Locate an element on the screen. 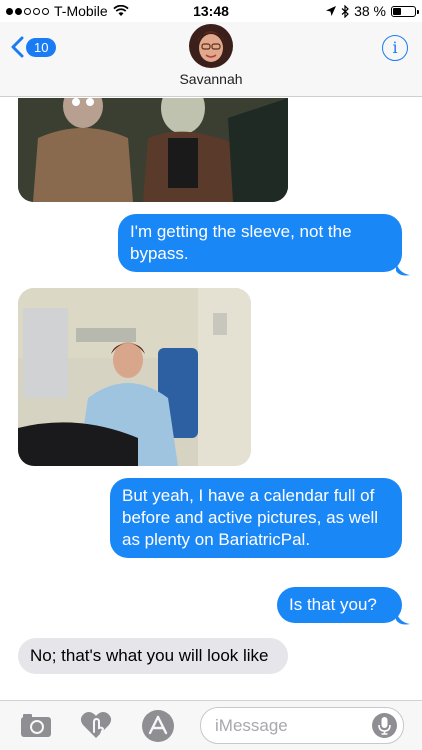 Image resolution: width=422 pixels, height=750 pixels. back-button: 10 is located at coordinates (33, 47).